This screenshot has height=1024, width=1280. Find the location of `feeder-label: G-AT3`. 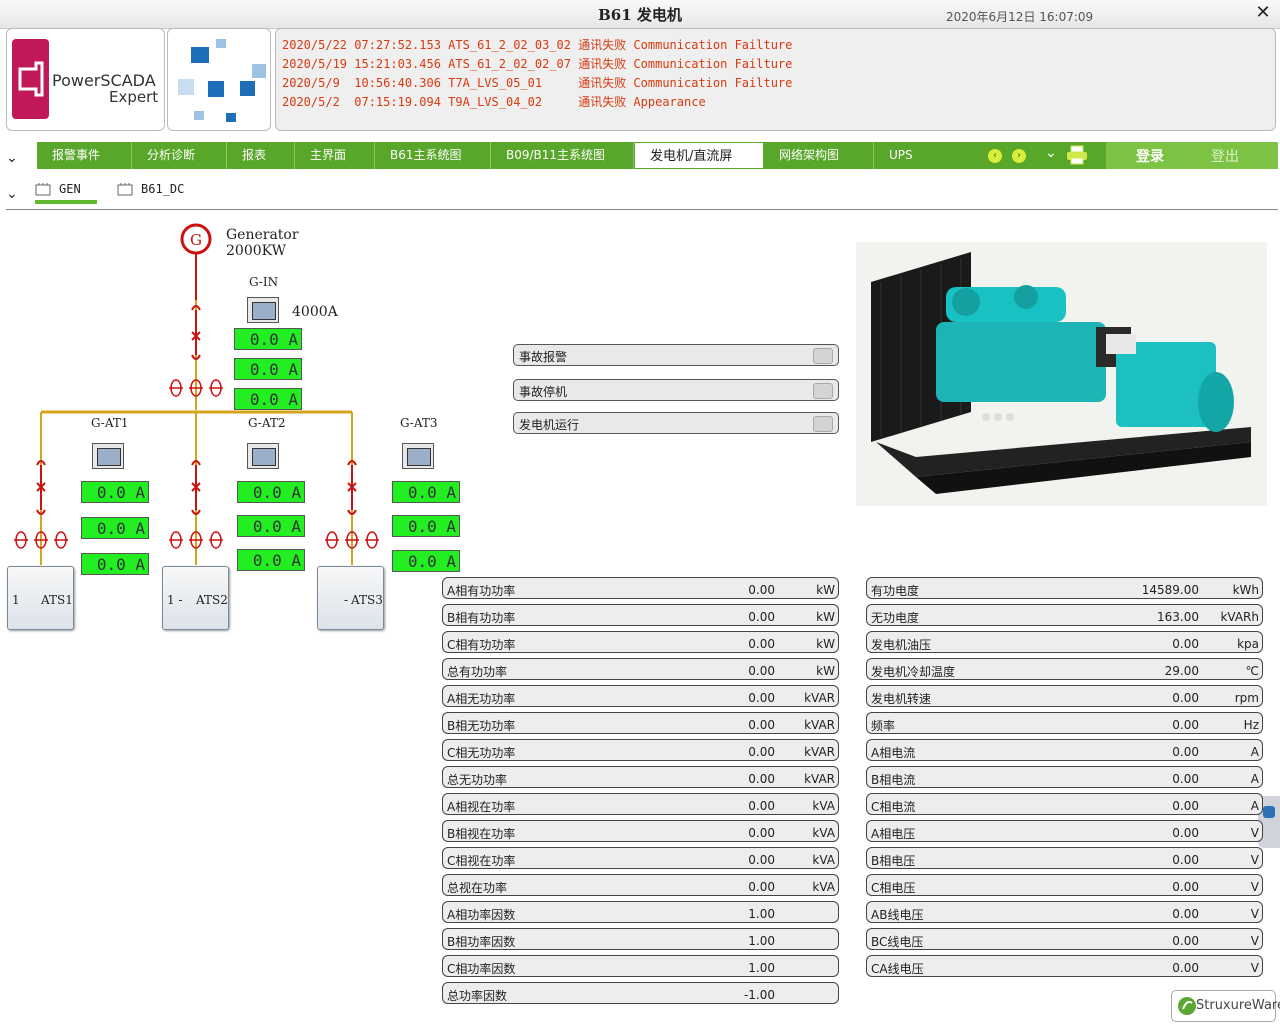

feeder-label: G-AT3 is located at coordinates (419, 423).